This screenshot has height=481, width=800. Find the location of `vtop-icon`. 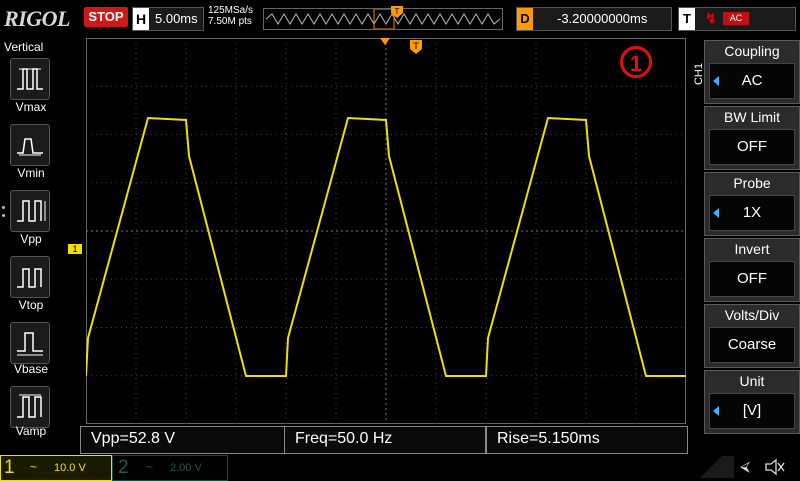

vtop-icon is located at coordinates (29, 278).